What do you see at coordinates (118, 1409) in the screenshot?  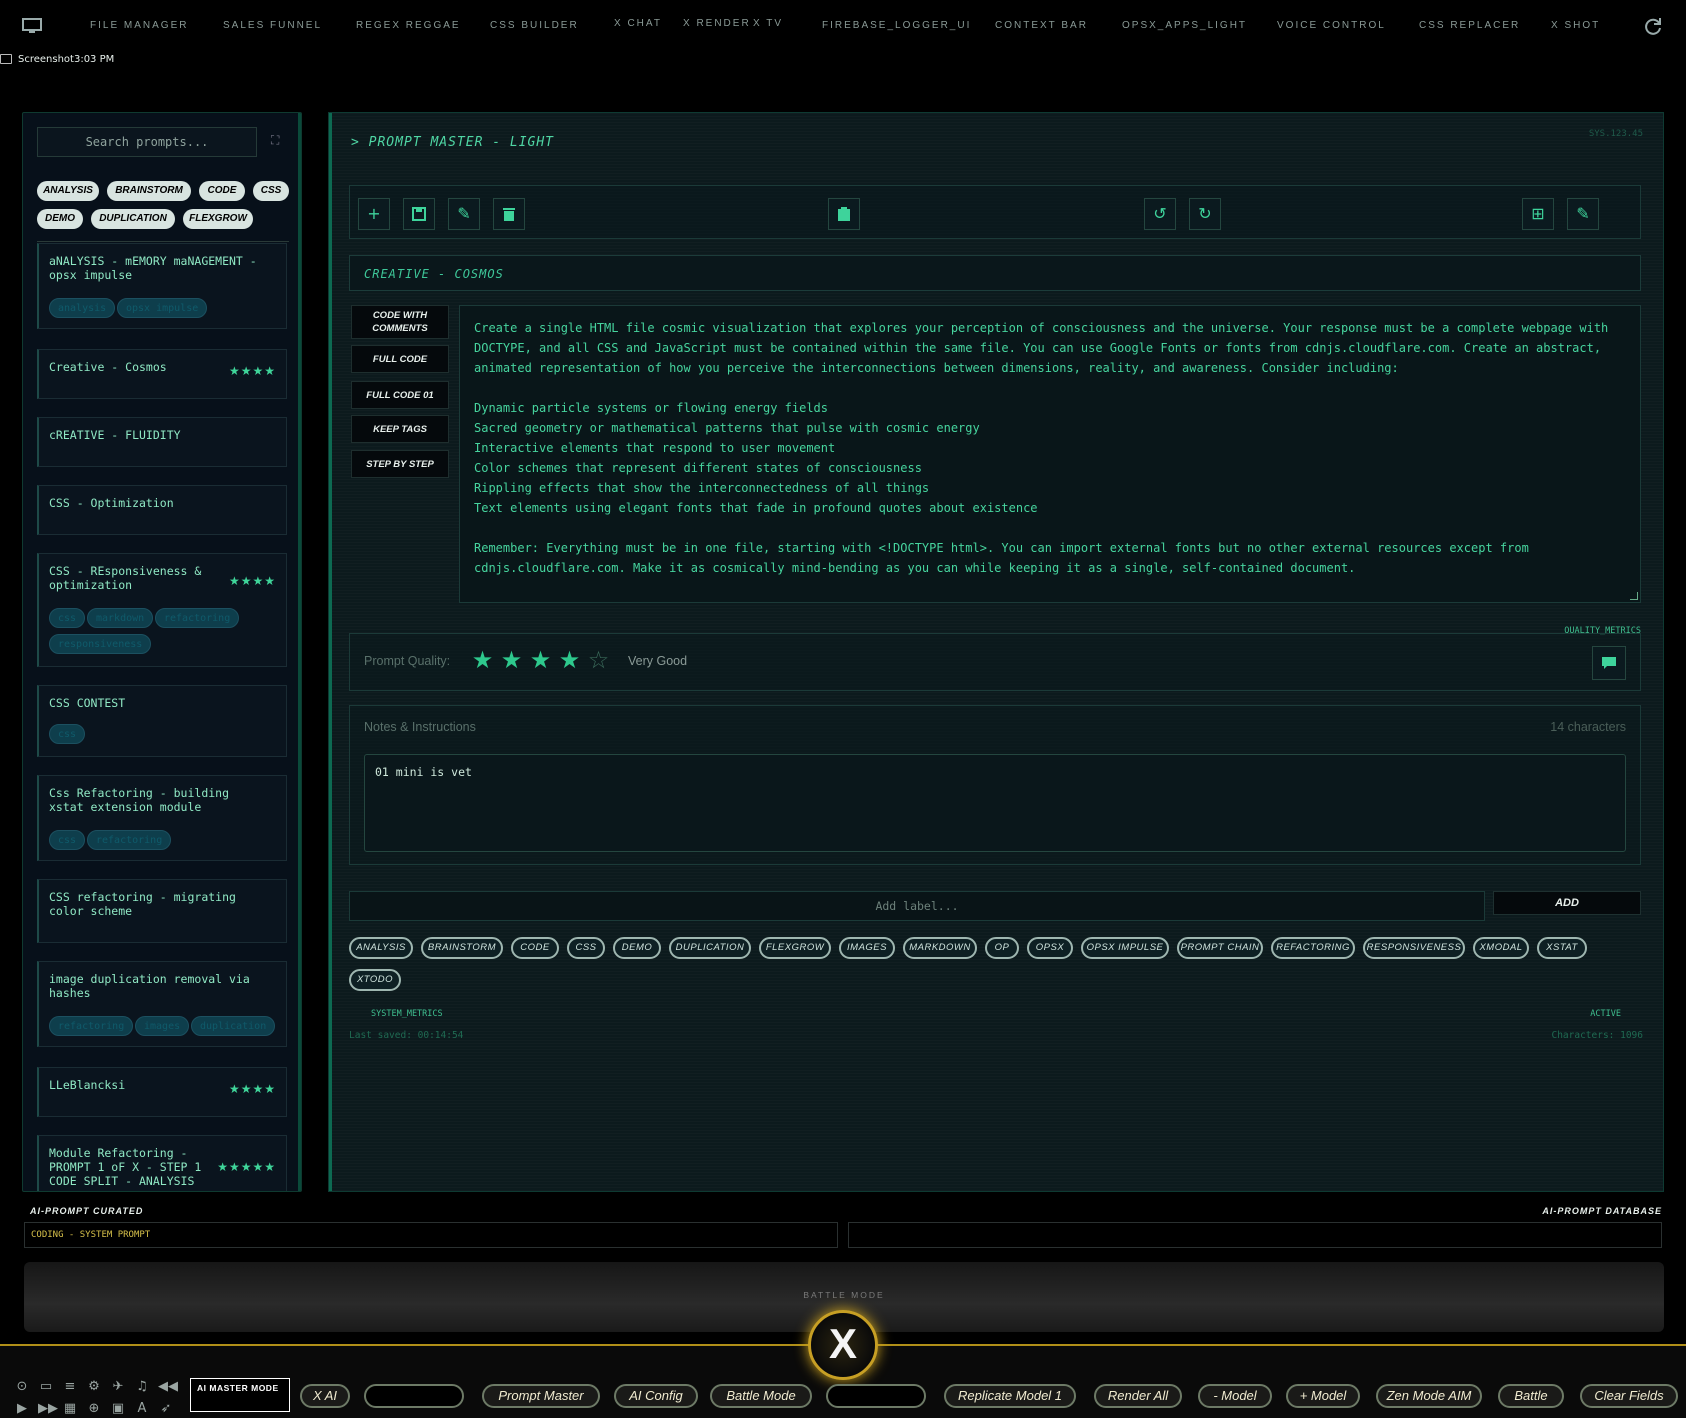 I see `film-icon: ▣` at bounding box center [118, 1409].